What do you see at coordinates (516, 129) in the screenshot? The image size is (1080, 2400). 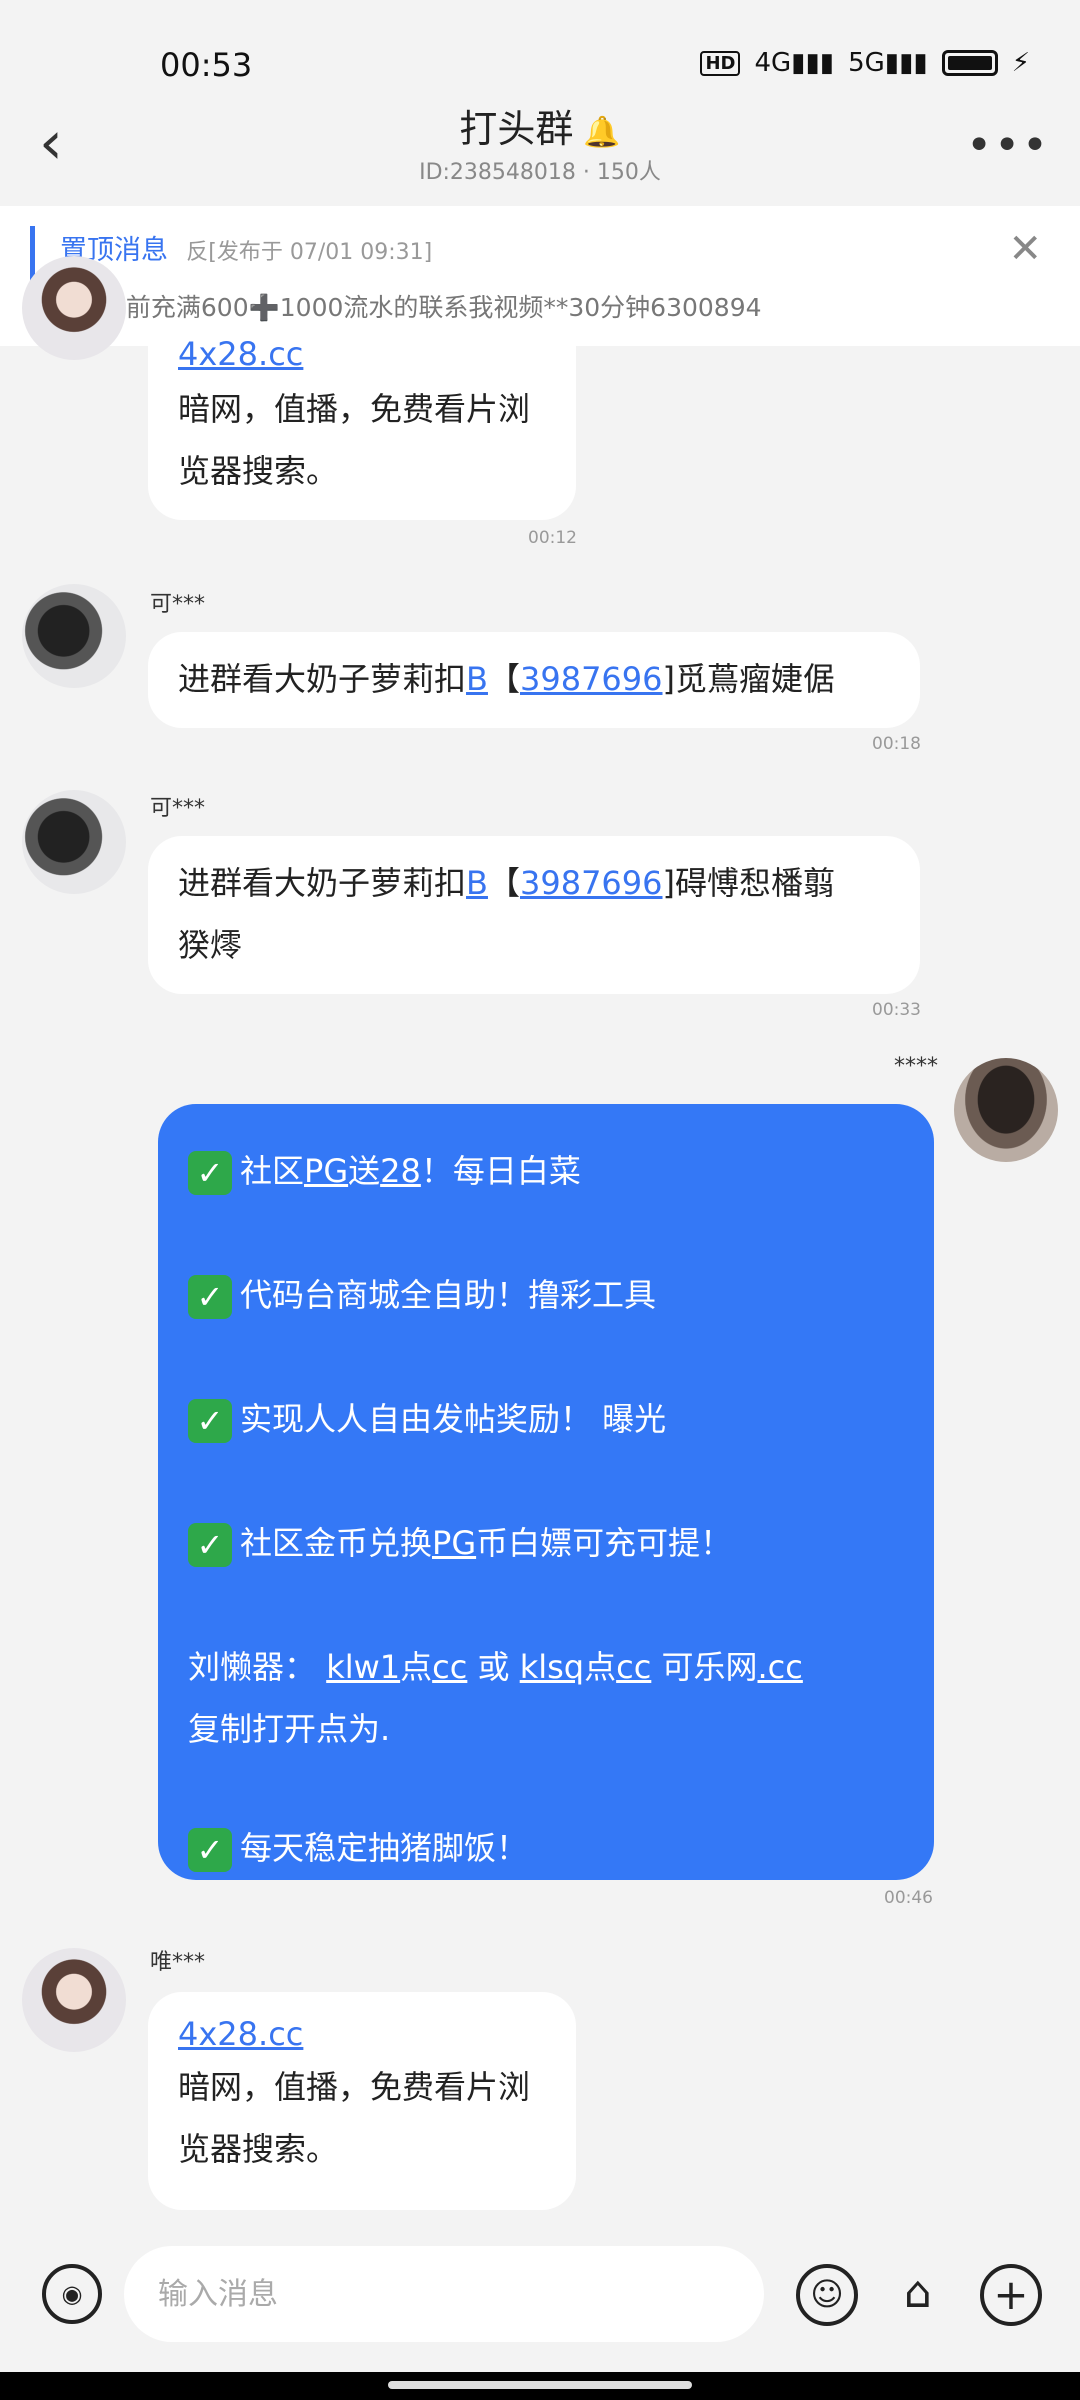 I see `group-name: 打头群` at bounding box center [516, 129].